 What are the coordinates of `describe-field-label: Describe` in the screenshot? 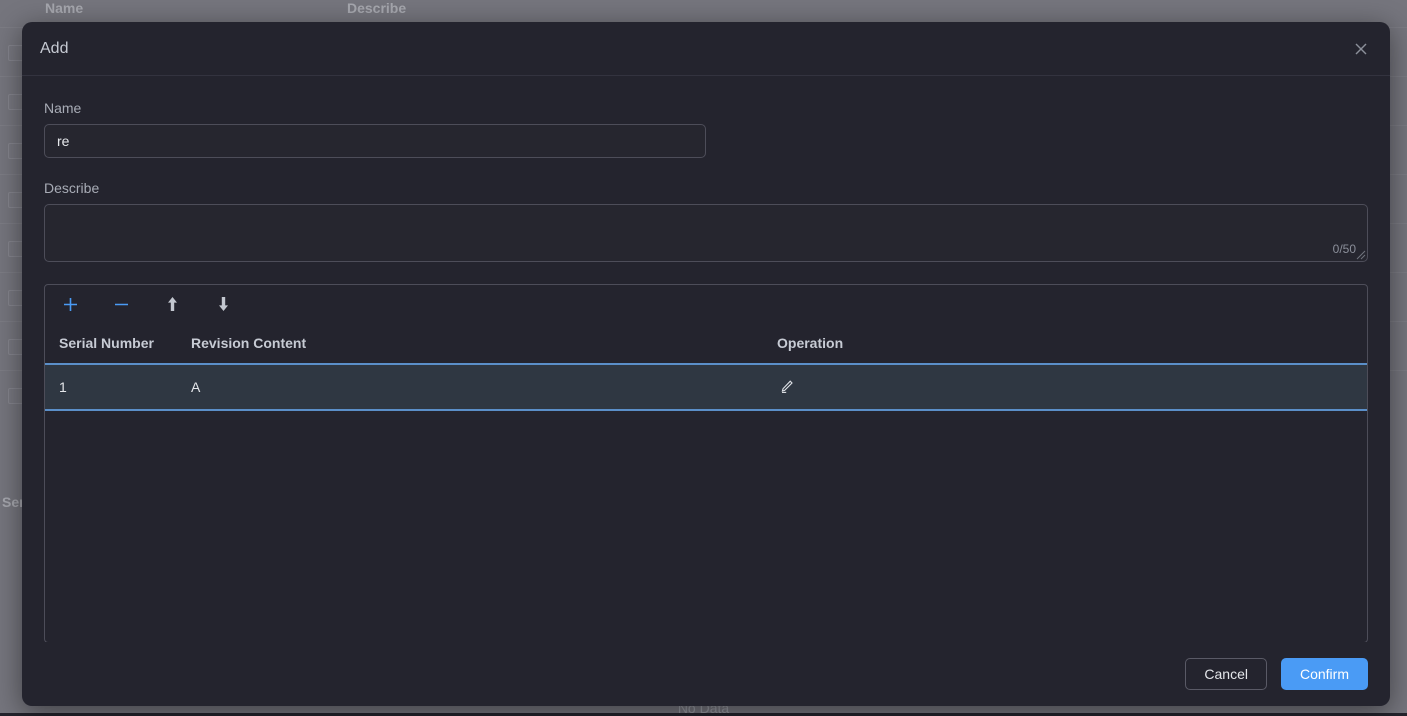 It's located at (706, 188).